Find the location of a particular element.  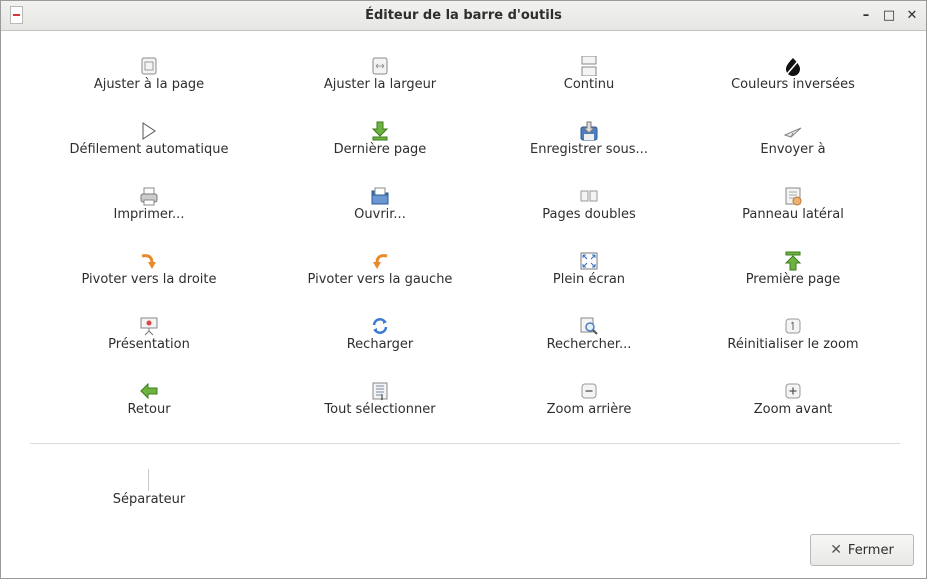

maximize-button: □ is located at coordinates (889, 15).